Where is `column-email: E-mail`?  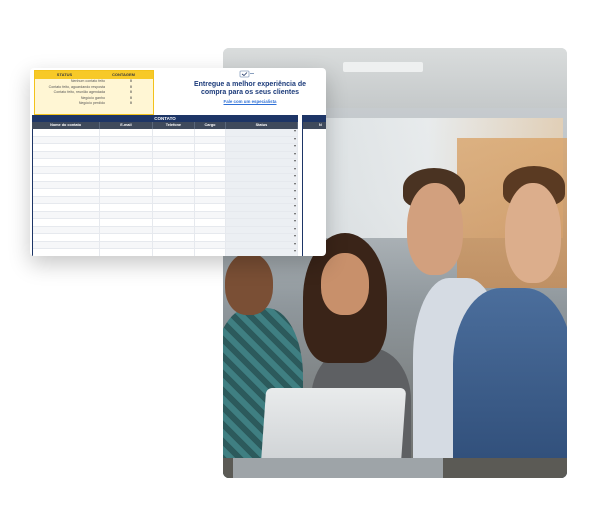
column-email: E-mail is located at coordinates (126, 125).